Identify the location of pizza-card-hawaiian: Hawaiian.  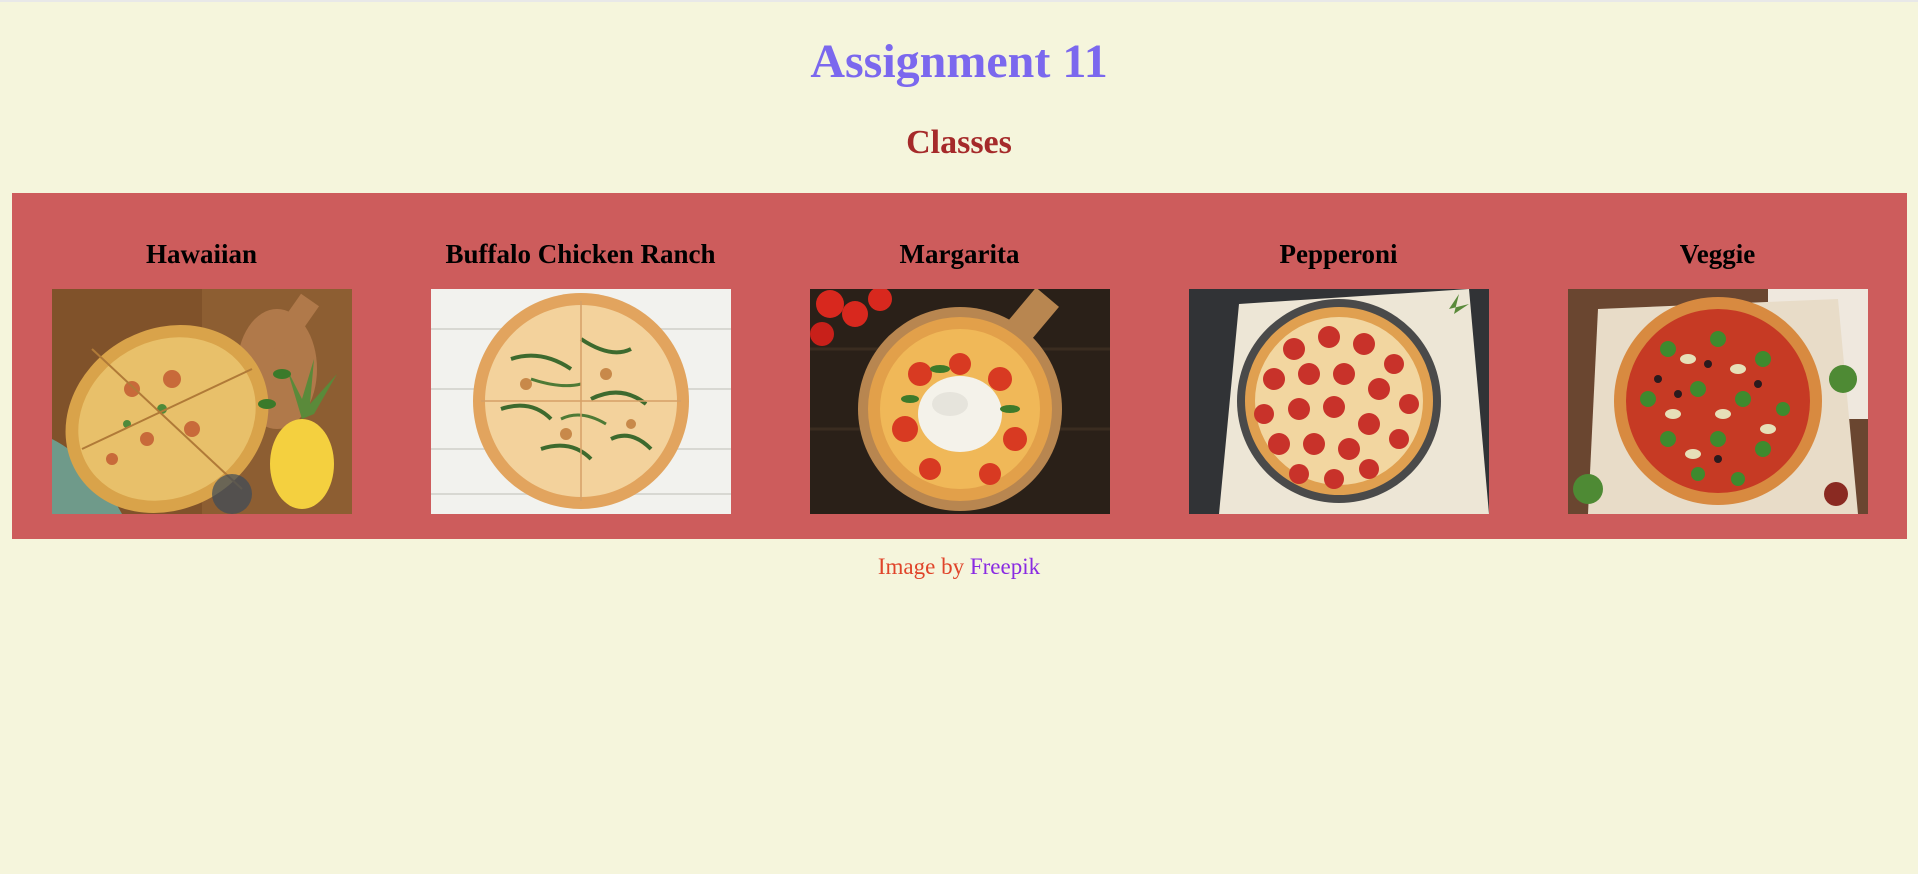
(201, 353).